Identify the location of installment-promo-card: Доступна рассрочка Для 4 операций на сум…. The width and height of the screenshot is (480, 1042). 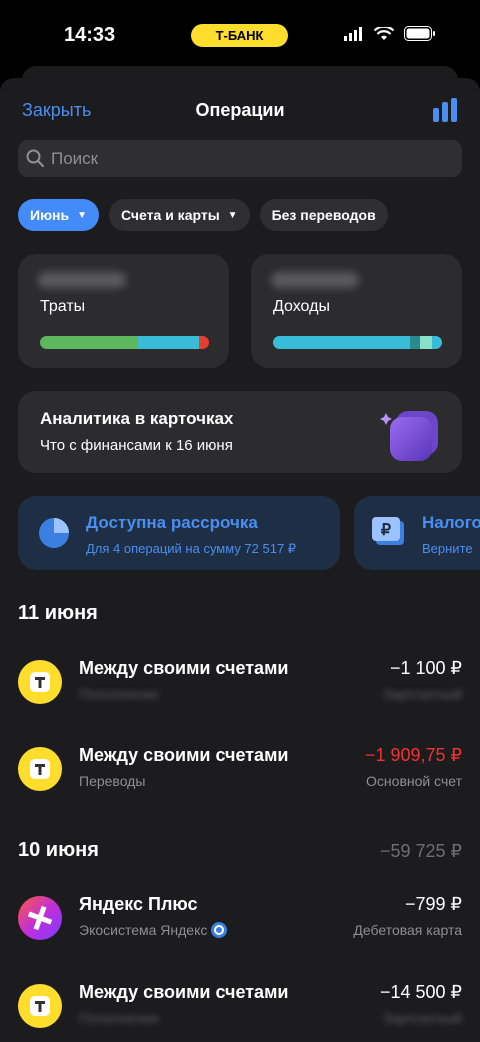
(179, 533).